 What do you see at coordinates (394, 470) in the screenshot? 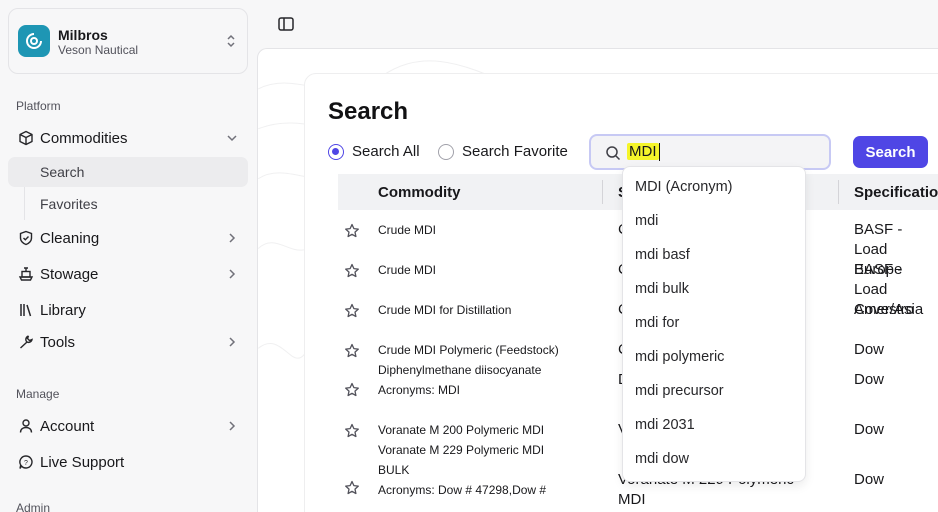
I see `cell-text: BULK` at bounding box center [394, 470].